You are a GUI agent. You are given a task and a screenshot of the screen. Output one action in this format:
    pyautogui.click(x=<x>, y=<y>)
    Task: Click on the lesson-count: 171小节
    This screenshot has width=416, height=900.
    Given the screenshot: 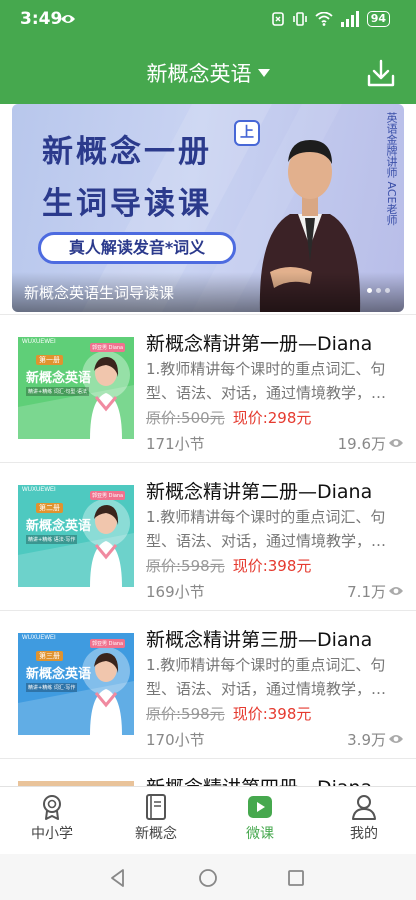 What is the action you would take?
    pyautogui.click(x=175, y=444)
    